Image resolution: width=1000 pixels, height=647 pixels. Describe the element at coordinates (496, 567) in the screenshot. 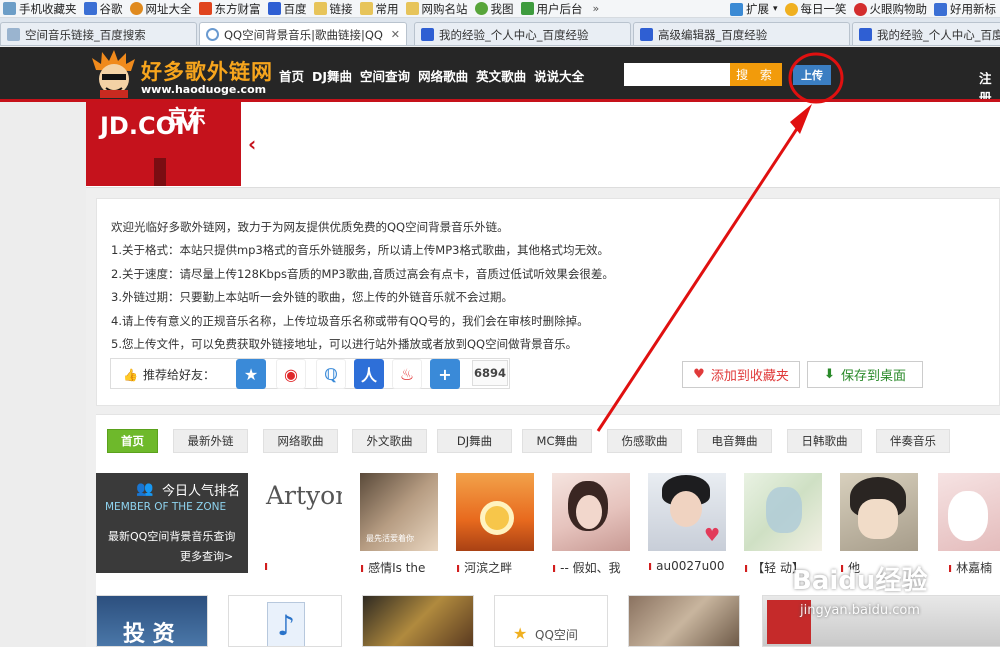

I see `music-caption: ı 河滨之畔` at that location.